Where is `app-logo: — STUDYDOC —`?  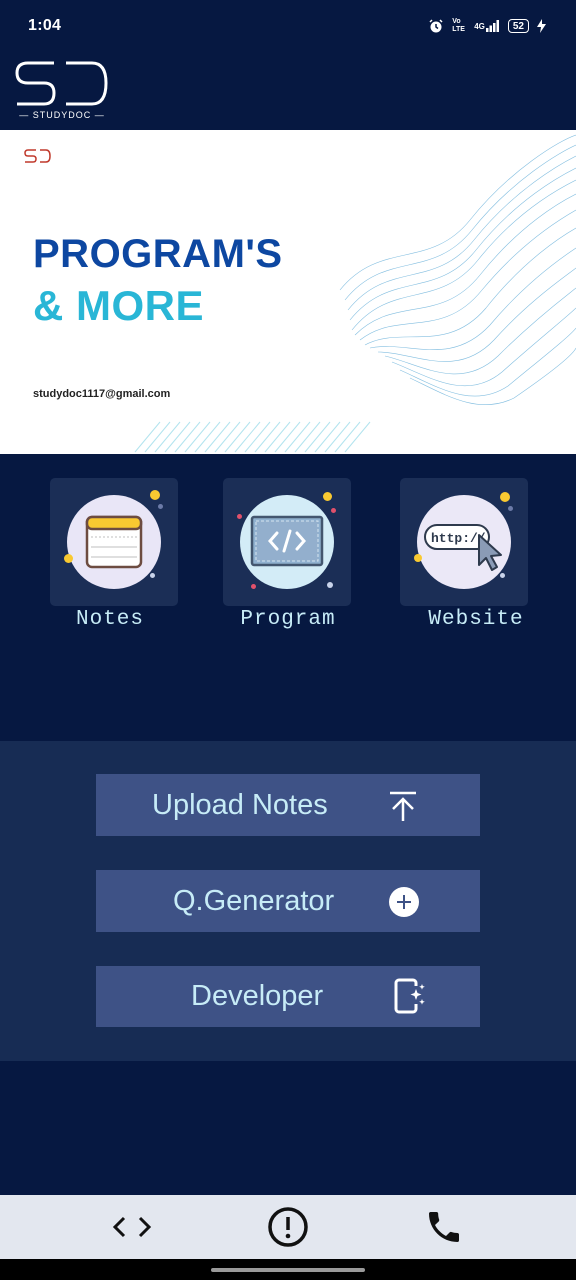 app-logo: — STUDYDOC — is located at coordinates (62, 93).